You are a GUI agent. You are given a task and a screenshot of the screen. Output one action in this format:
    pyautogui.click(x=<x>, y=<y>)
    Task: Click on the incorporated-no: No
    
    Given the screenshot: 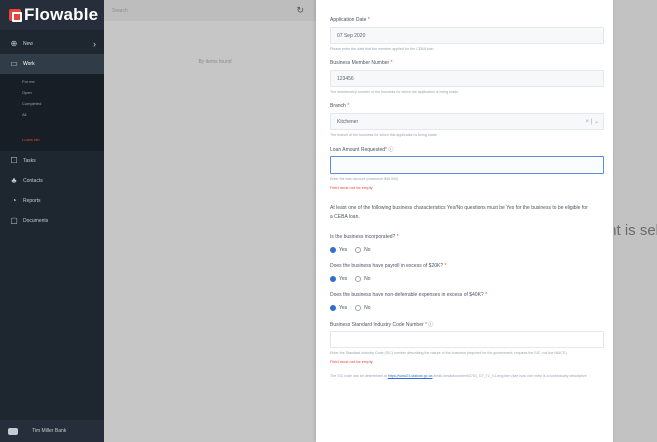 What is the action you would take?
    pyautogui.click(x=363, y=250)
    